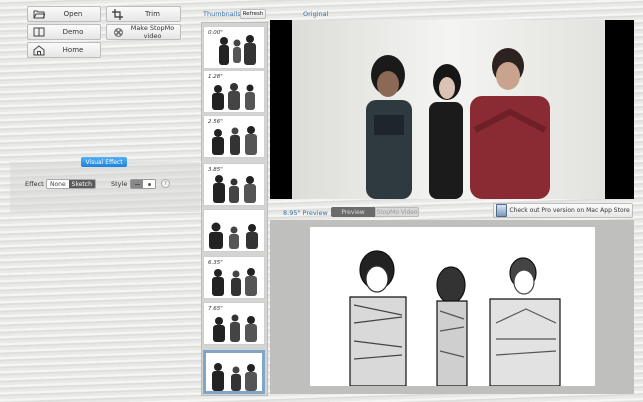  I want to click on demo-button: Demo, so click(64, 32).